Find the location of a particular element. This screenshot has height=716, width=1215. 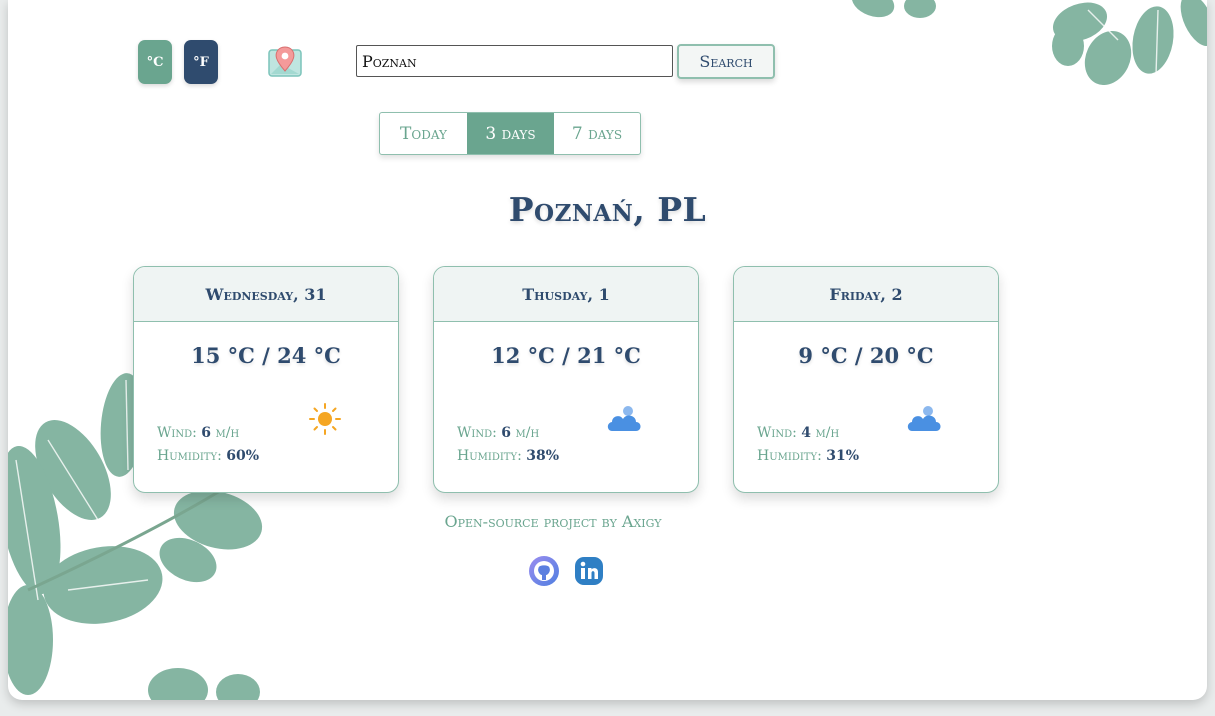

tab-7-days: 7 days is located at coordinates (597, 133).